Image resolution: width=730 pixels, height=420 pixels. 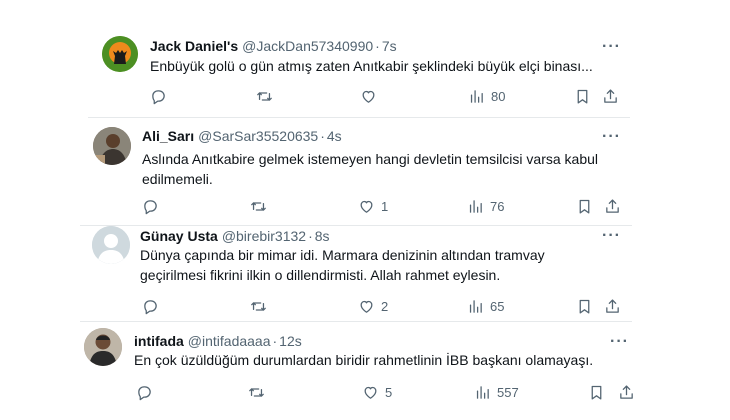 I want to click on like-button: 2, so click(x=373, y=306).